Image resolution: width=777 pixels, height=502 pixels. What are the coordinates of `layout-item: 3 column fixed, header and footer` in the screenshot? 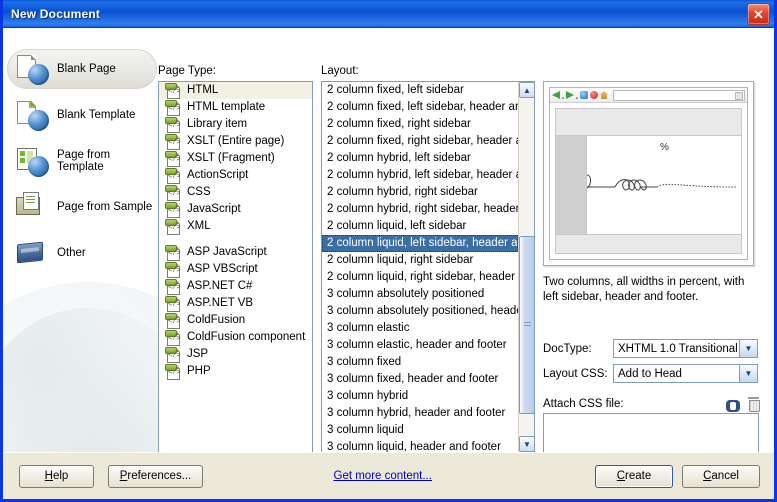 It's located at (420, 379).